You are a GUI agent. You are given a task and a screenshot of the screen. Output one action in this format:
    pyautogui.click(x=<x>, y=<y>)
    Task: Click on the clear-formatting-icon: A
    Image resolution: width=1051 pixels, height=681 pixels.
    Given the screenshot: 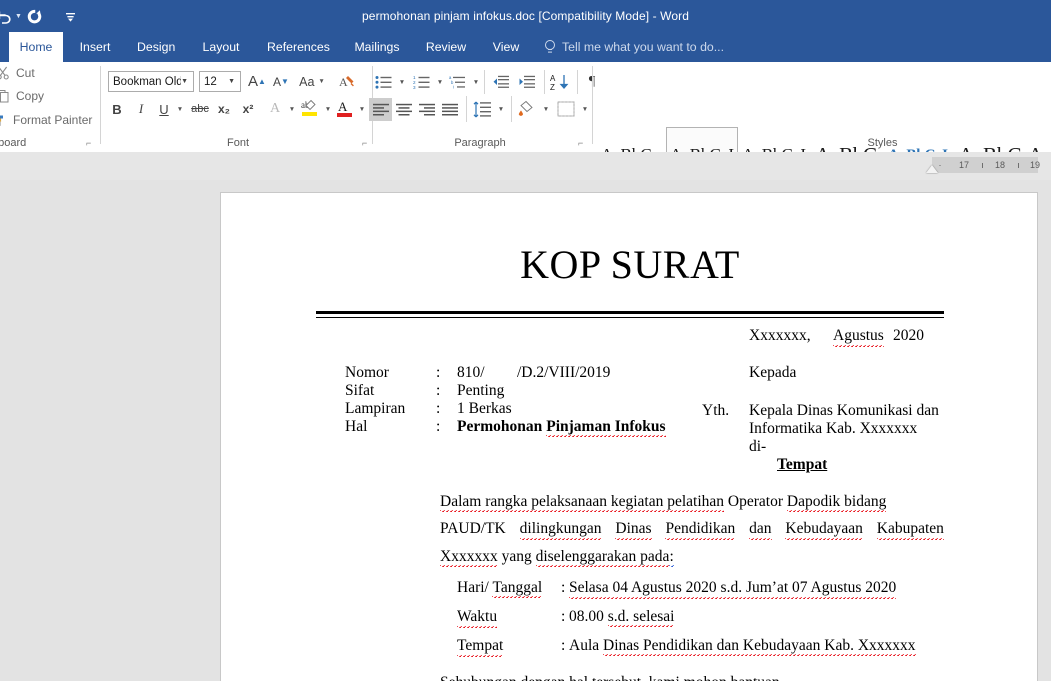 What is the action you would take?
    pyautogui.click(x=347, y=81)
    